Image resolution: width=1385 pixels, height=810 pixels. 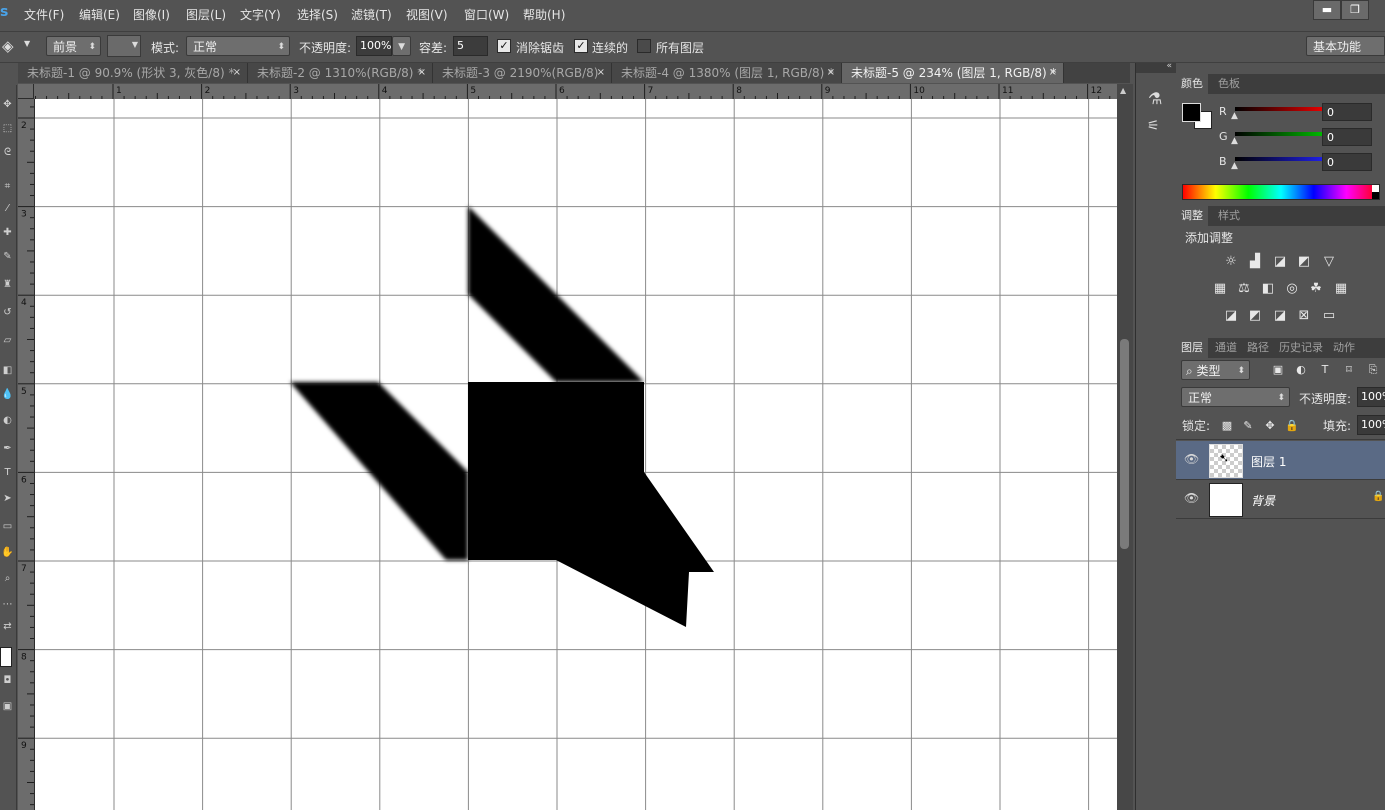 I want to click on quick-mask-icon: ◘, so click(x=7, y=681).